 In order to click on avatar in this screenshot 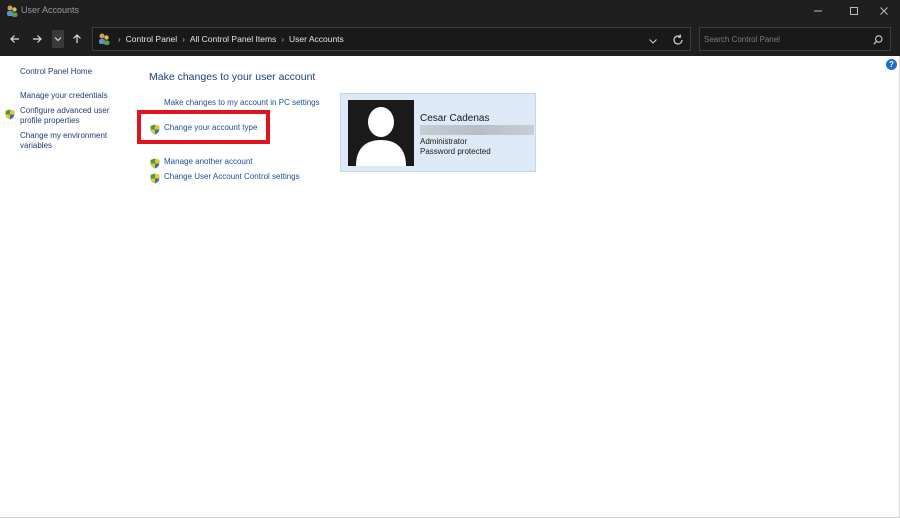, I will do `click(381, 133)`.